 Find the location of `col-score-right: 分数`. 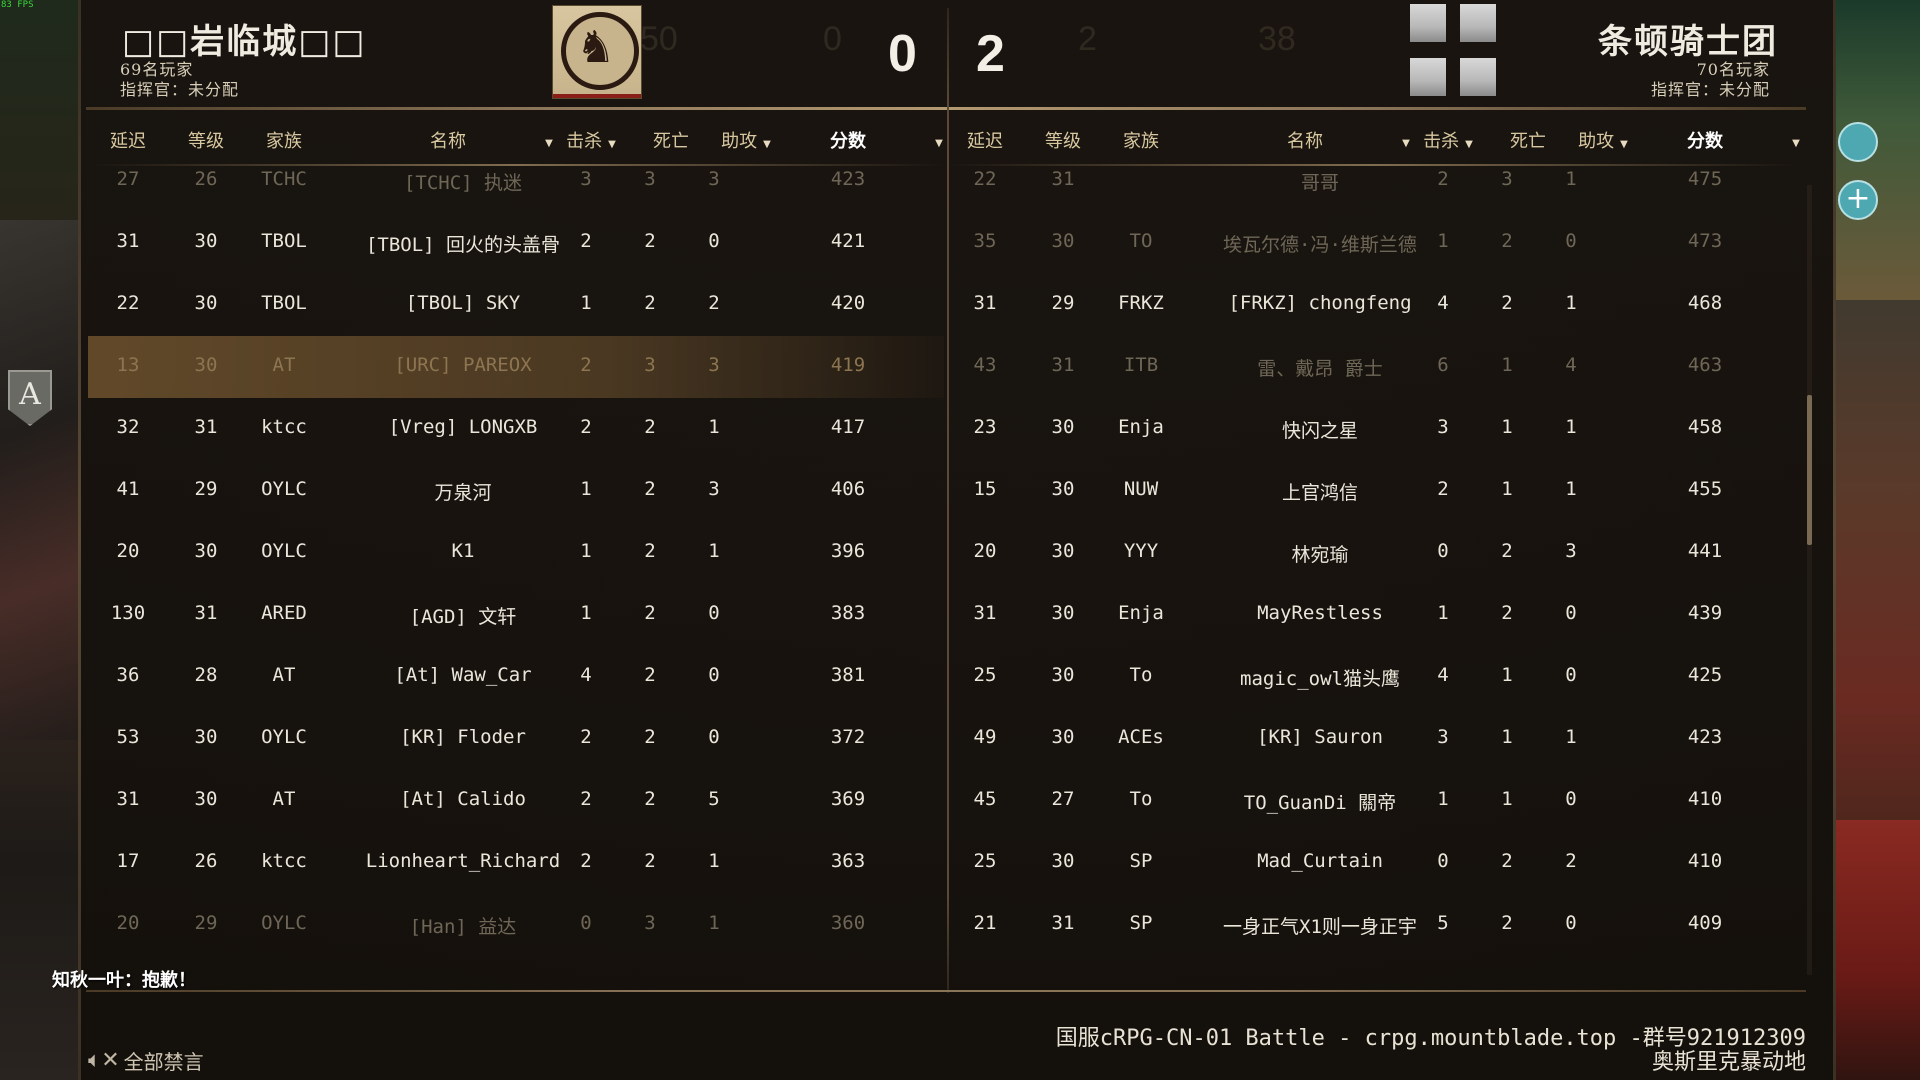

col-score-right: 分数 is located at coordinates (1705, 140).